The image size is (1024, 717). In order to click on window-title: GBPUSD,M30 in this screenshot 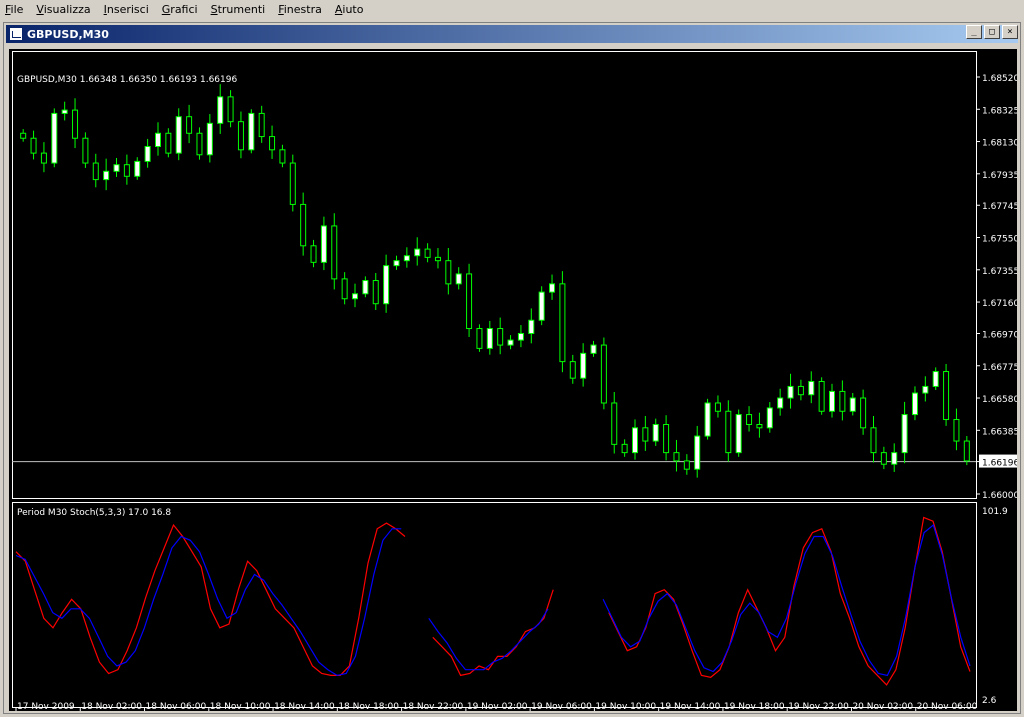, I will do `click(68, 34)`.